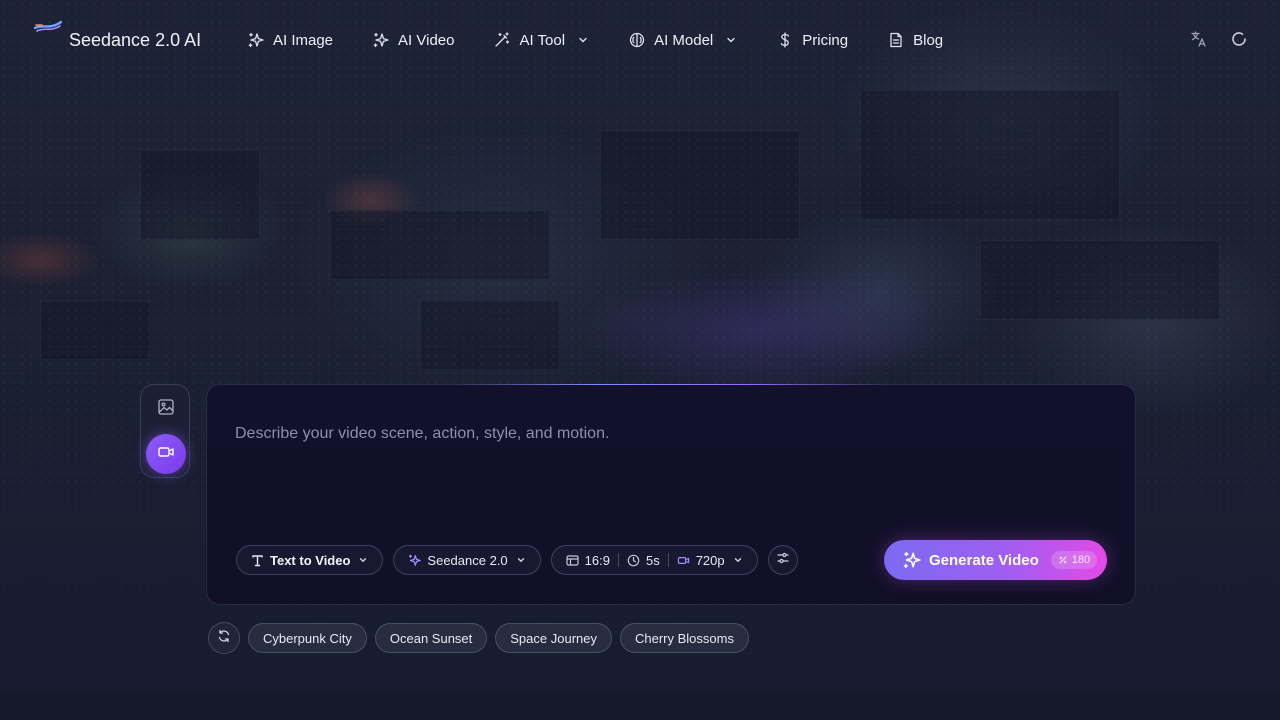 The height and width of the screenshot is (720, 1280). I want to click on nav-label: AI Video, so click(426, 40).